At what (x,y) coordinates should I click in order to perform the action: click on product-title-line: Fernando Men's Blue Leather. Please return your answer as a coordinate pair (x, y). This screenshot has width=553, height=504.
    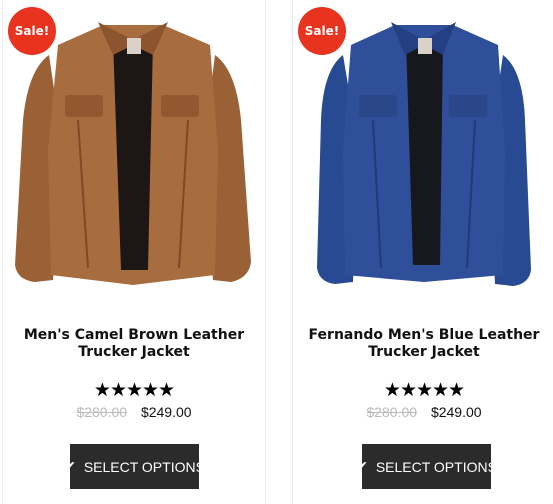
    Looking at the image, I should click on (424, 335).